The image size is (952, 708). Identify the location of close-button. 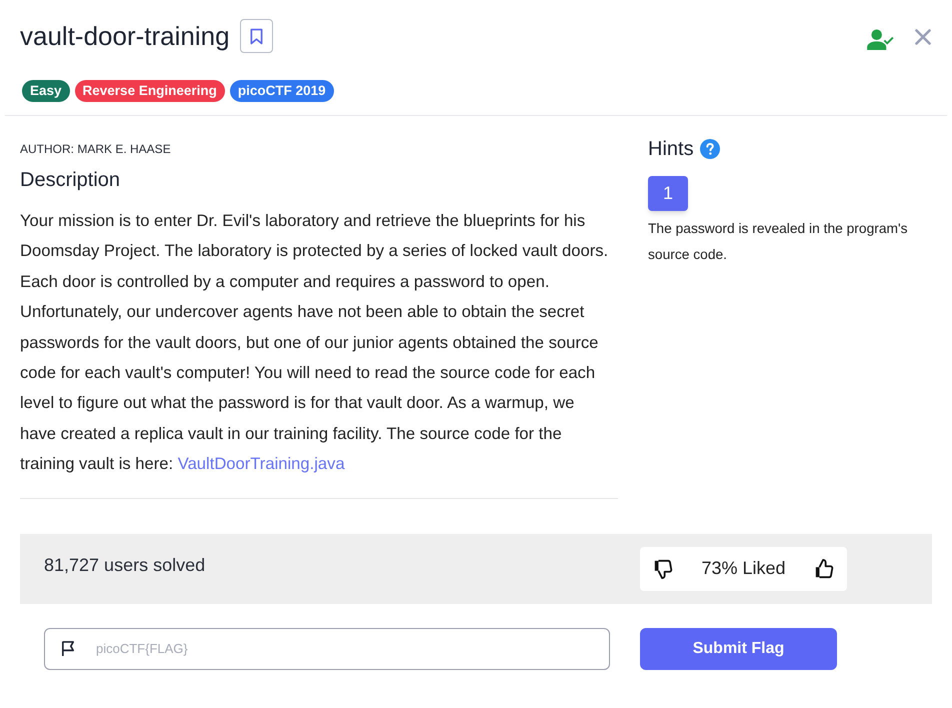
(923, 37).